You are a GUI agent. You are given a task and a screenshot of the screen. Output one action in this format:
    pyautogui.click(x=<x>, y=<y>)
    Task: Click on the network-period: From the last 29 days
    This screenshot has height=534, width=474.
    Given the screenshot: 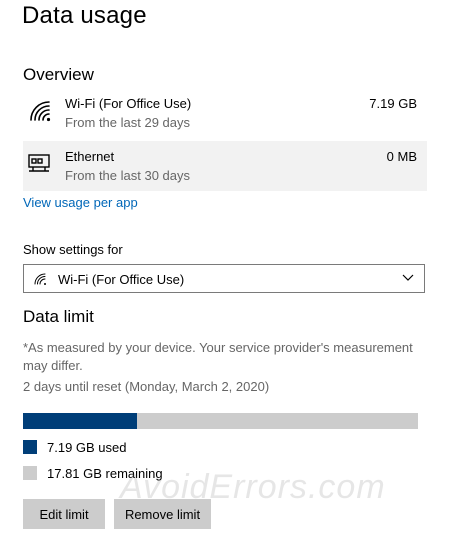 What is the action you would take?
    pyautogui.click(x=127, y=122)
    